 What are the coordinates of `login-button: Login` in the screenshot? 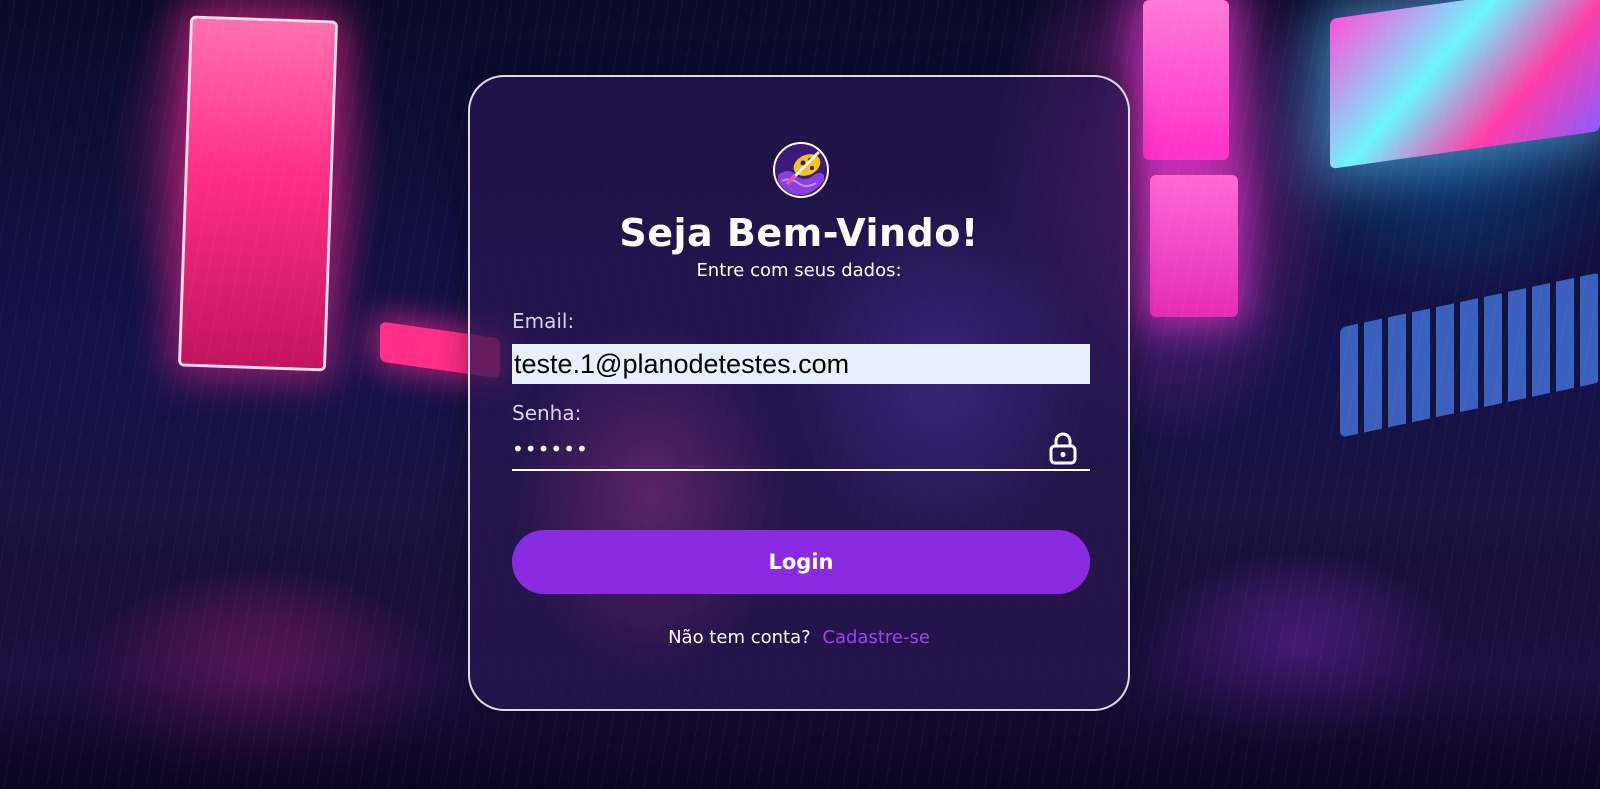 It's located at (801, 562).